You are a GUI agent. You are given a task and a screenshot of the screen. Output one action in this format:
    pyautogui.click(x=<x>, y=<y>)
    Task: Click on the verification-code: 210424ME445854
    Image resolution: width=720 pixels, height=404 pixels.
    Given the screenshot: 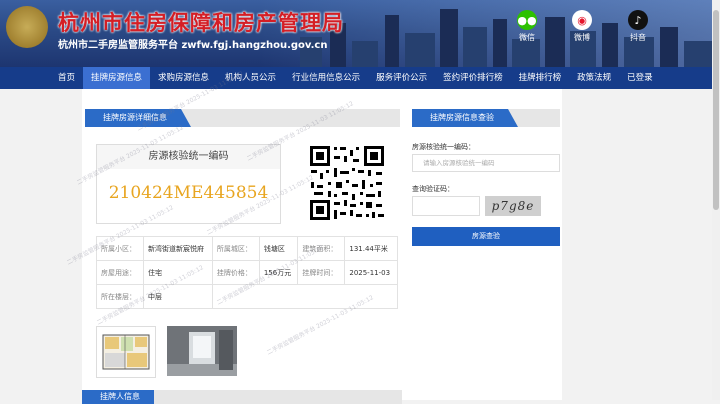 What is the action you would take?
    pyautogui.click(x=188, y=193)
    